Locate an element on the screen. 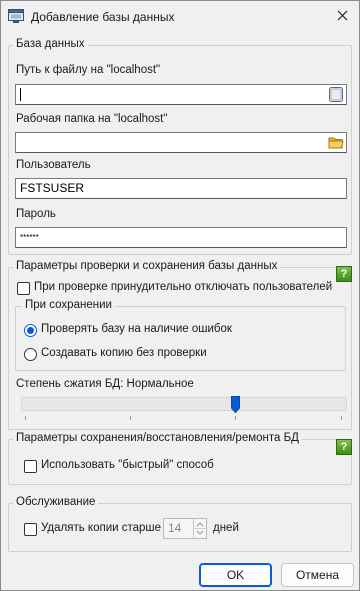 The width and height of the screenshot is (360, 591). close-button is located at coordinates (342, 17).